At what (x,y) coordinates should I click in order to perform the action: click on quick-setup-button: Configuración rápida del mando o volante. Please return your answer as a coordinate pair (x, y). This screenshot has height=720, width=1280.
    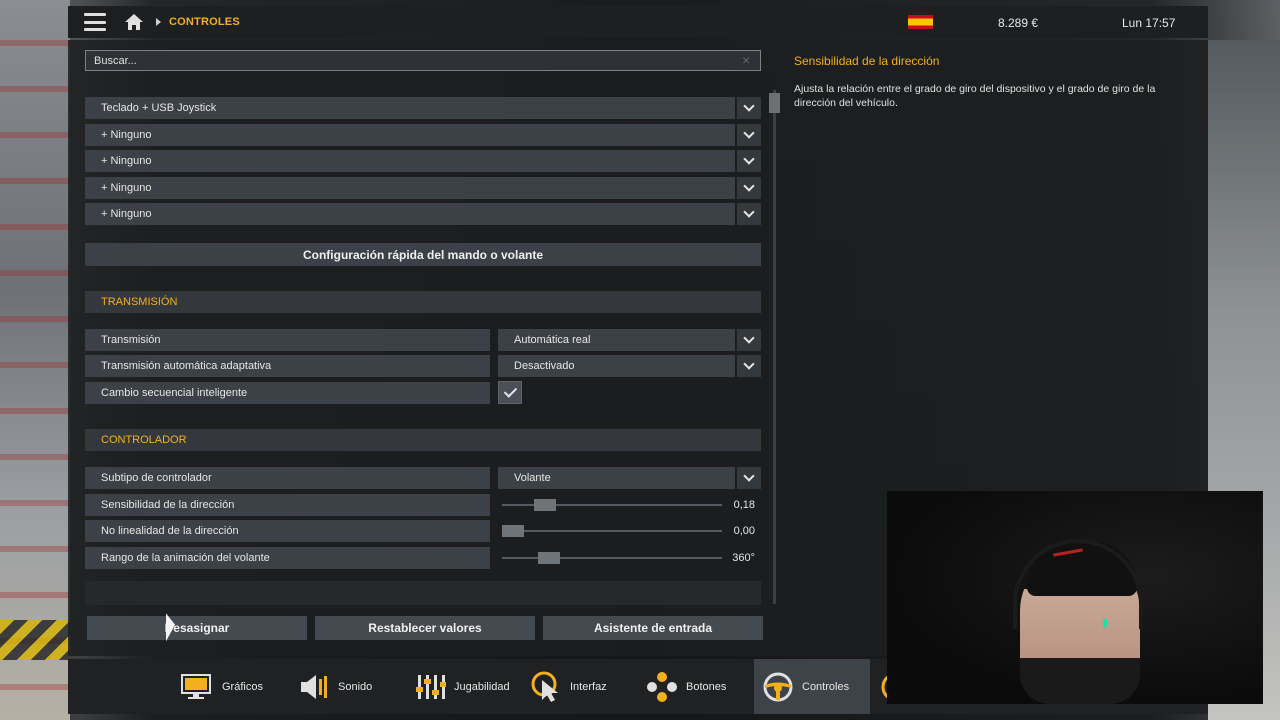
    Looking at the image, I should click on (423, 254).